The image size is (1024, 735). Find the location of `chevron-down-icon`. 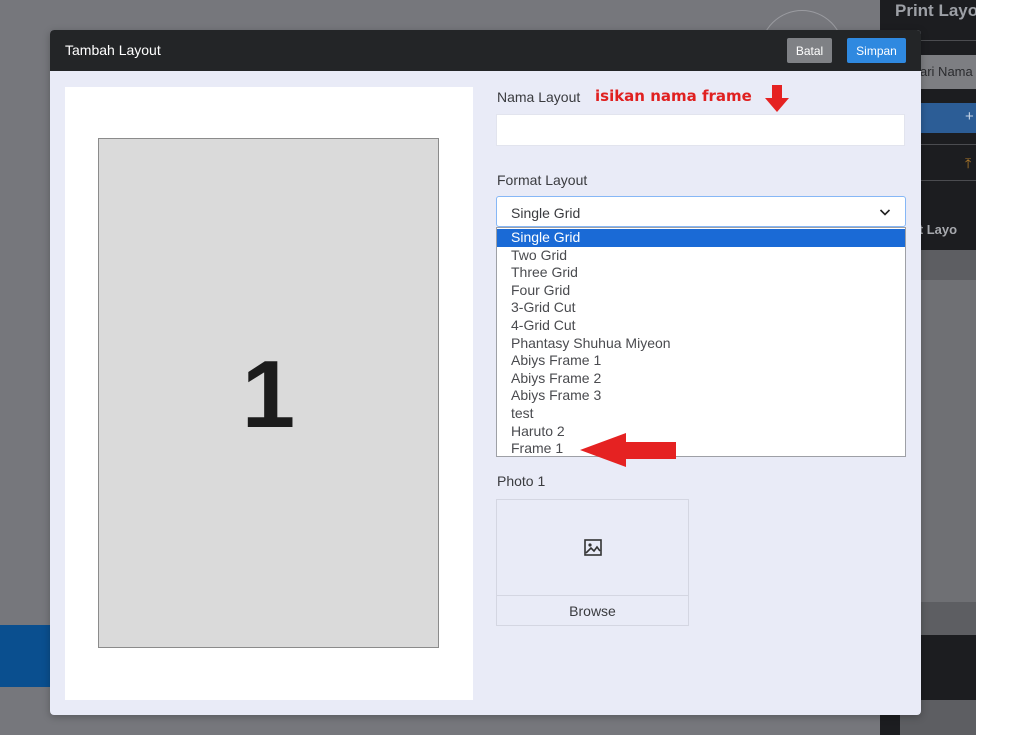

chevron-down-icon is located at coordinates (885, 212).